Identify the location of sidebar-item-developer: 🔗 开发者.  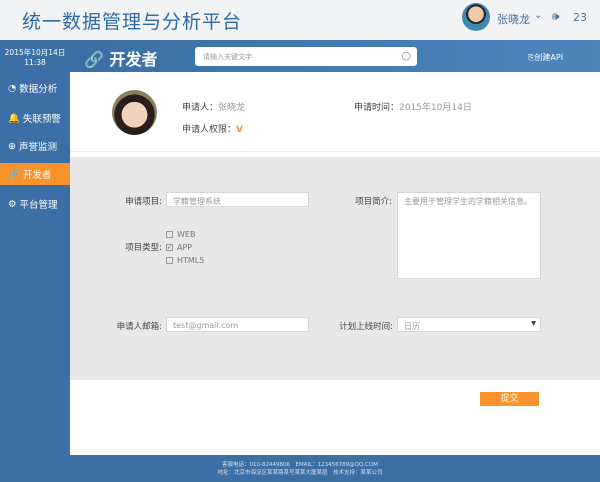
(35, 174).